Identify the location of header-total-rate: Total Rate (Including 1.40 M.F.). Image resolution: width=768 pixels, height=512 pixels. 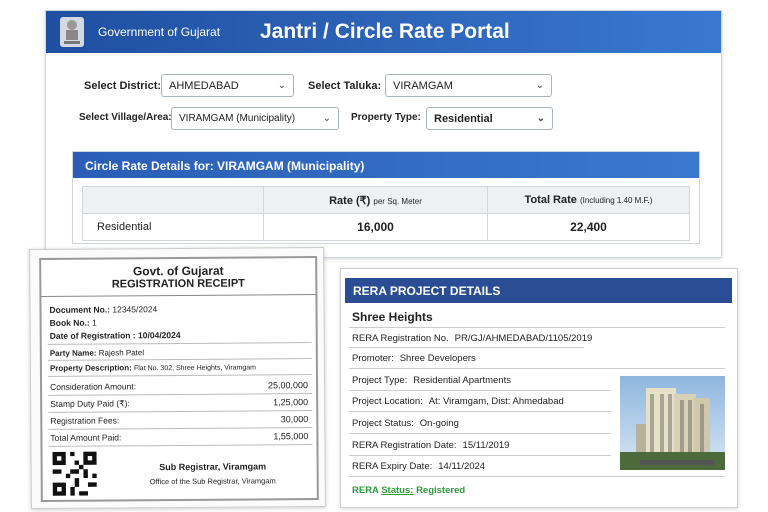
(588, 200).